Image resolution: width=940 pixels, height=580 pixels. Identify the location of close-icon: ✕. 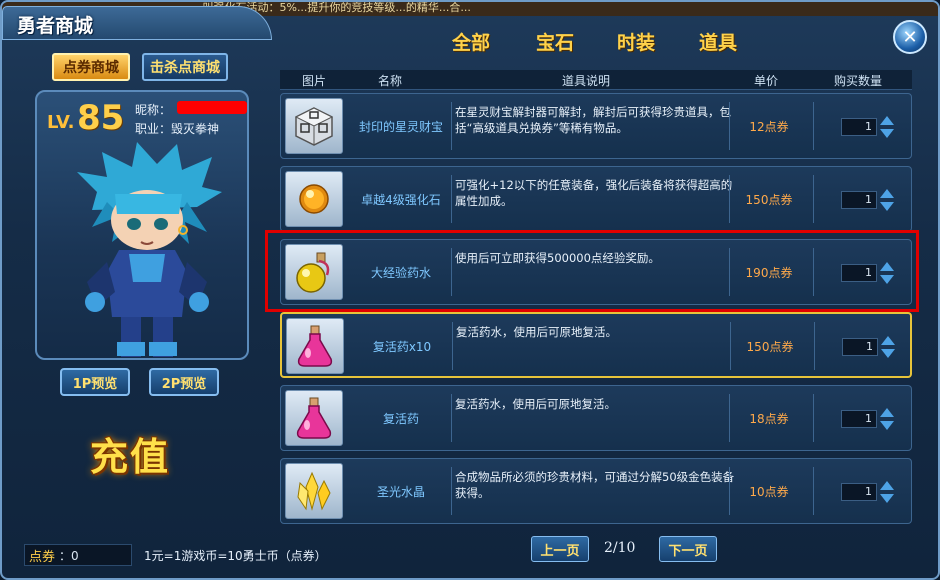
(910, 37).